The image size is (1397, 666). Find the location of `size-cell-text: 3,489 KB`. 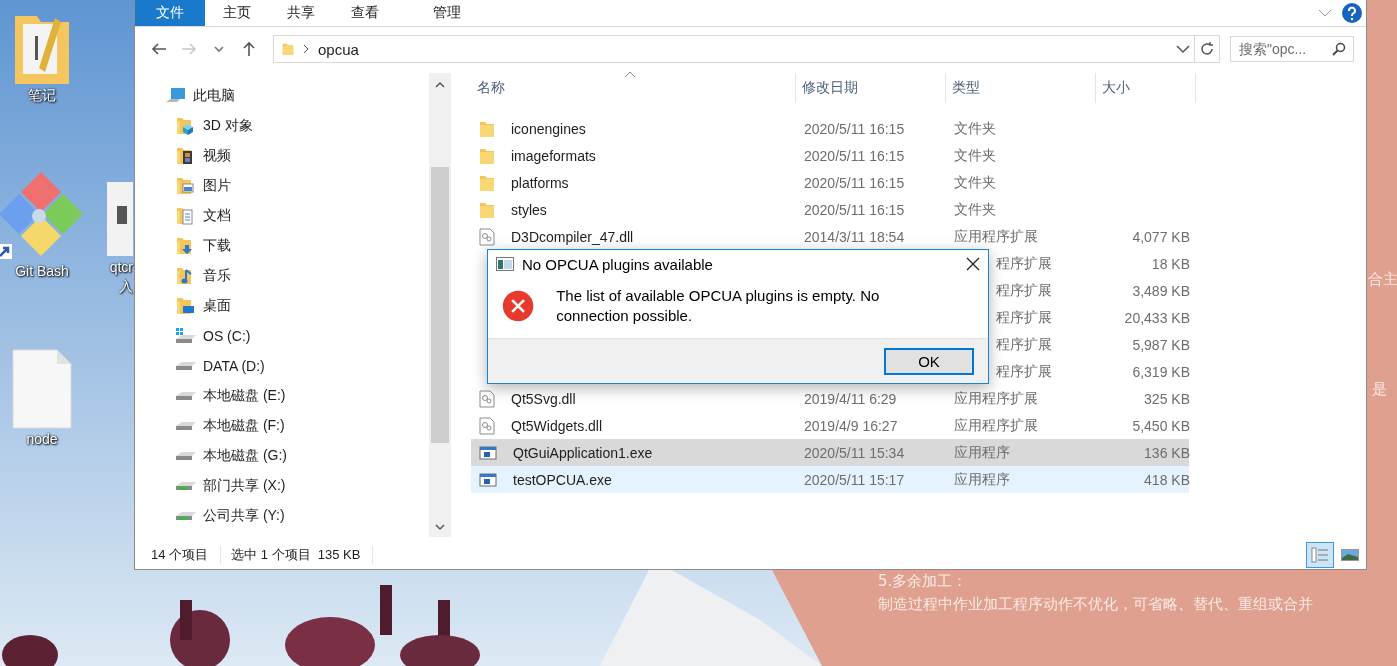

size-cell-text: 3,489 KB is located at coordinates (1161, 290).